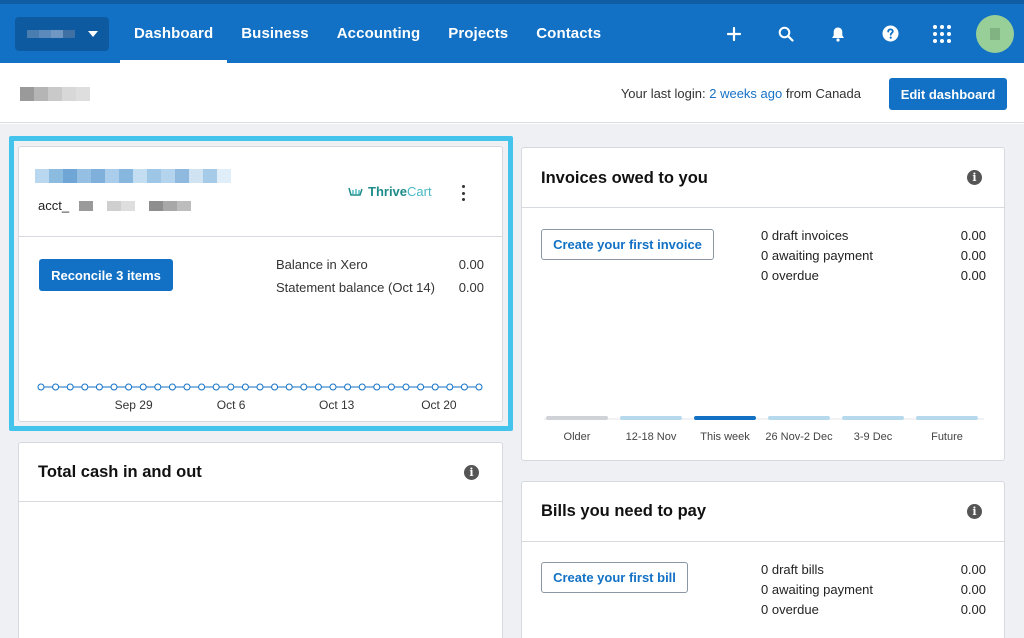 The width and height of the screenshot is (1024, 638). I want to click on last-login-text: Your last login: 2 weeks ago from Canada, so click(741, 93).